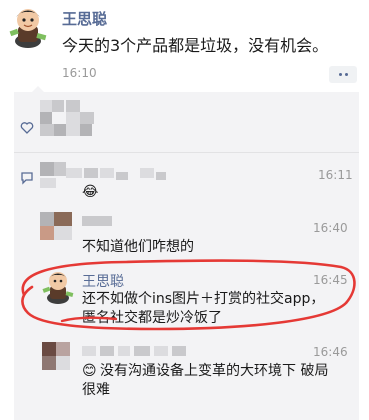 The image size is (369, 420). What do you see at coordinates (84, 18) in the screenshot?
I see `poster-name: 王思聪` at bounding box center [84, 18].